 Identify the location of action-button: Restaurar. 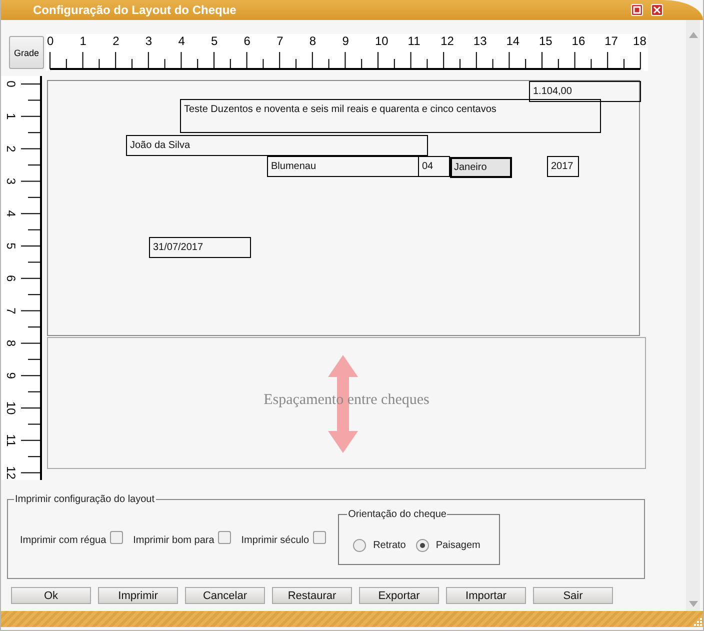
(312, 595).